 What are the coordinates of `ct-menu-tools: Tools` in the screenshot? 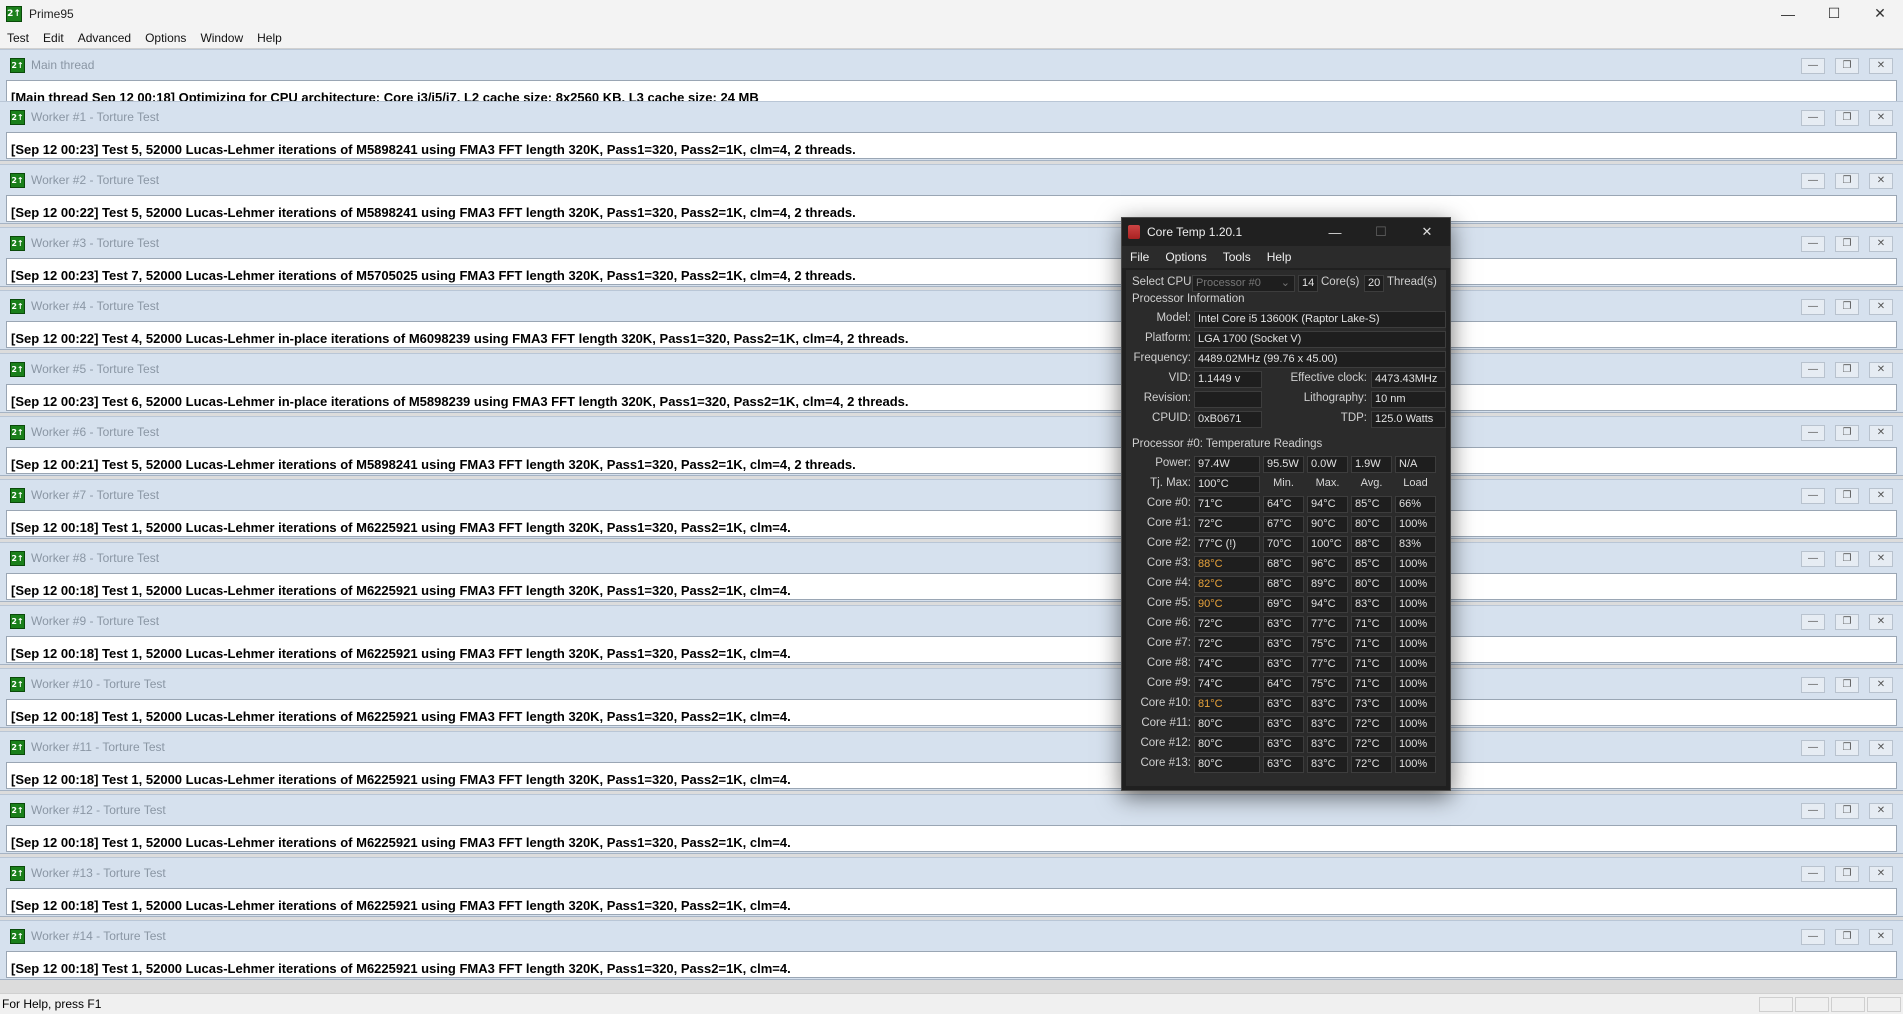 It's located at (1237, 257).